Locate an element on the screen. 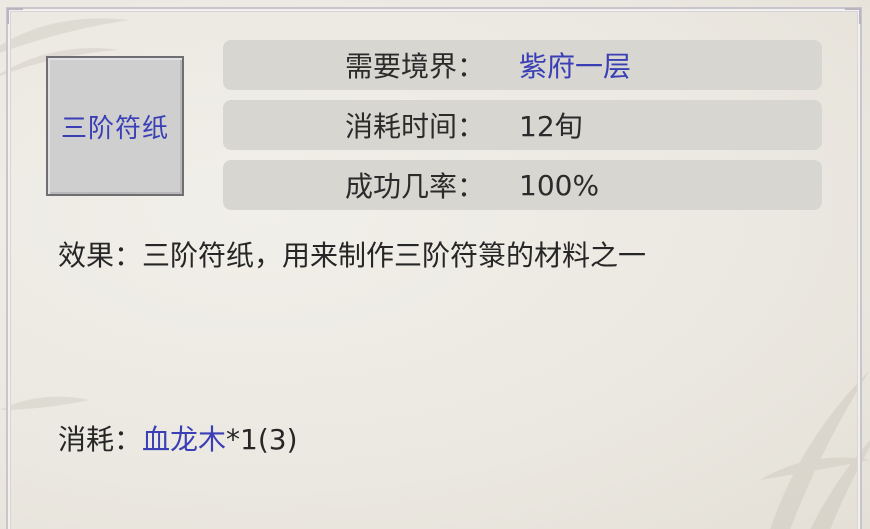 This screenshot has height=529, width=870. info-row-required-realm: 需要境界： 紫府一层 is located at coordinates (522, 65).